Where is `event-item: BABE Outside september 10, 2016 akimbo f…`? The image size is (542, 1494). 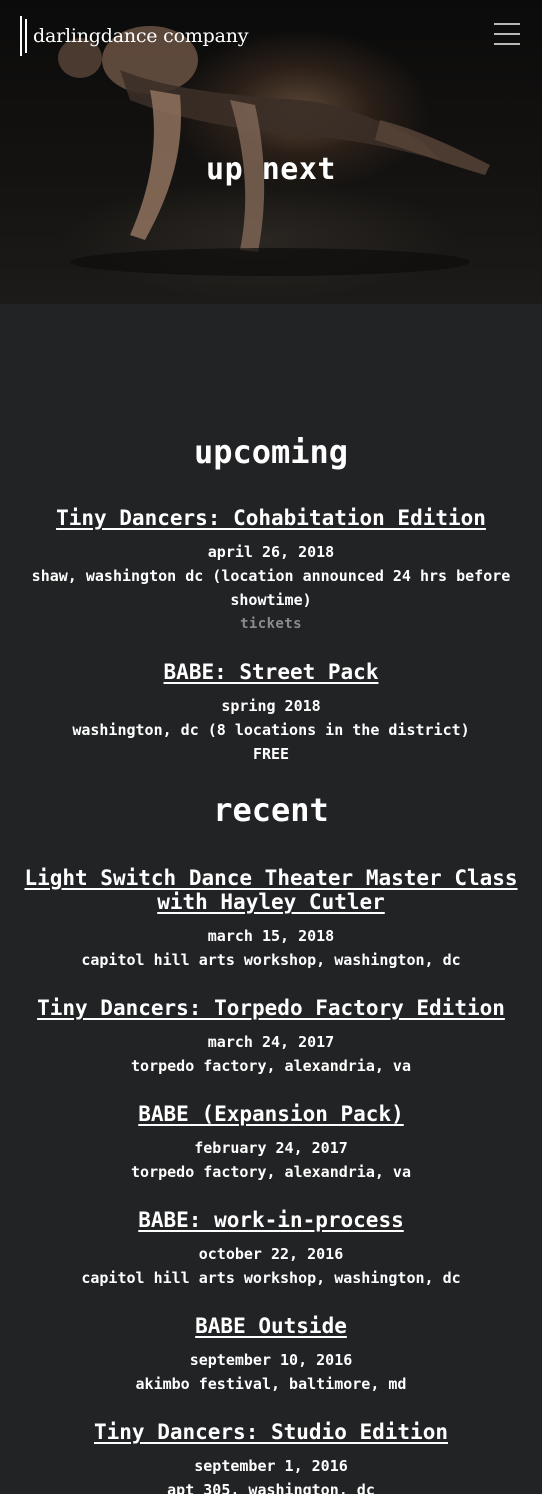 event-item: BABE Outside september 10, 2016 akimbo f… is located at coordinates (271, 1355).